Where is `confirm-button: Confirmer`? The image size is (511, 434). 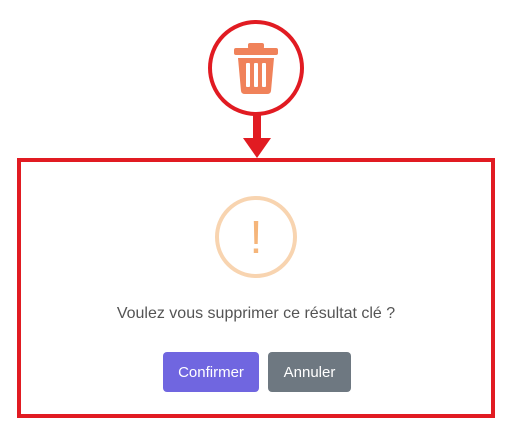 confirm-button: Confirmer is located at coordinates (211, 372).